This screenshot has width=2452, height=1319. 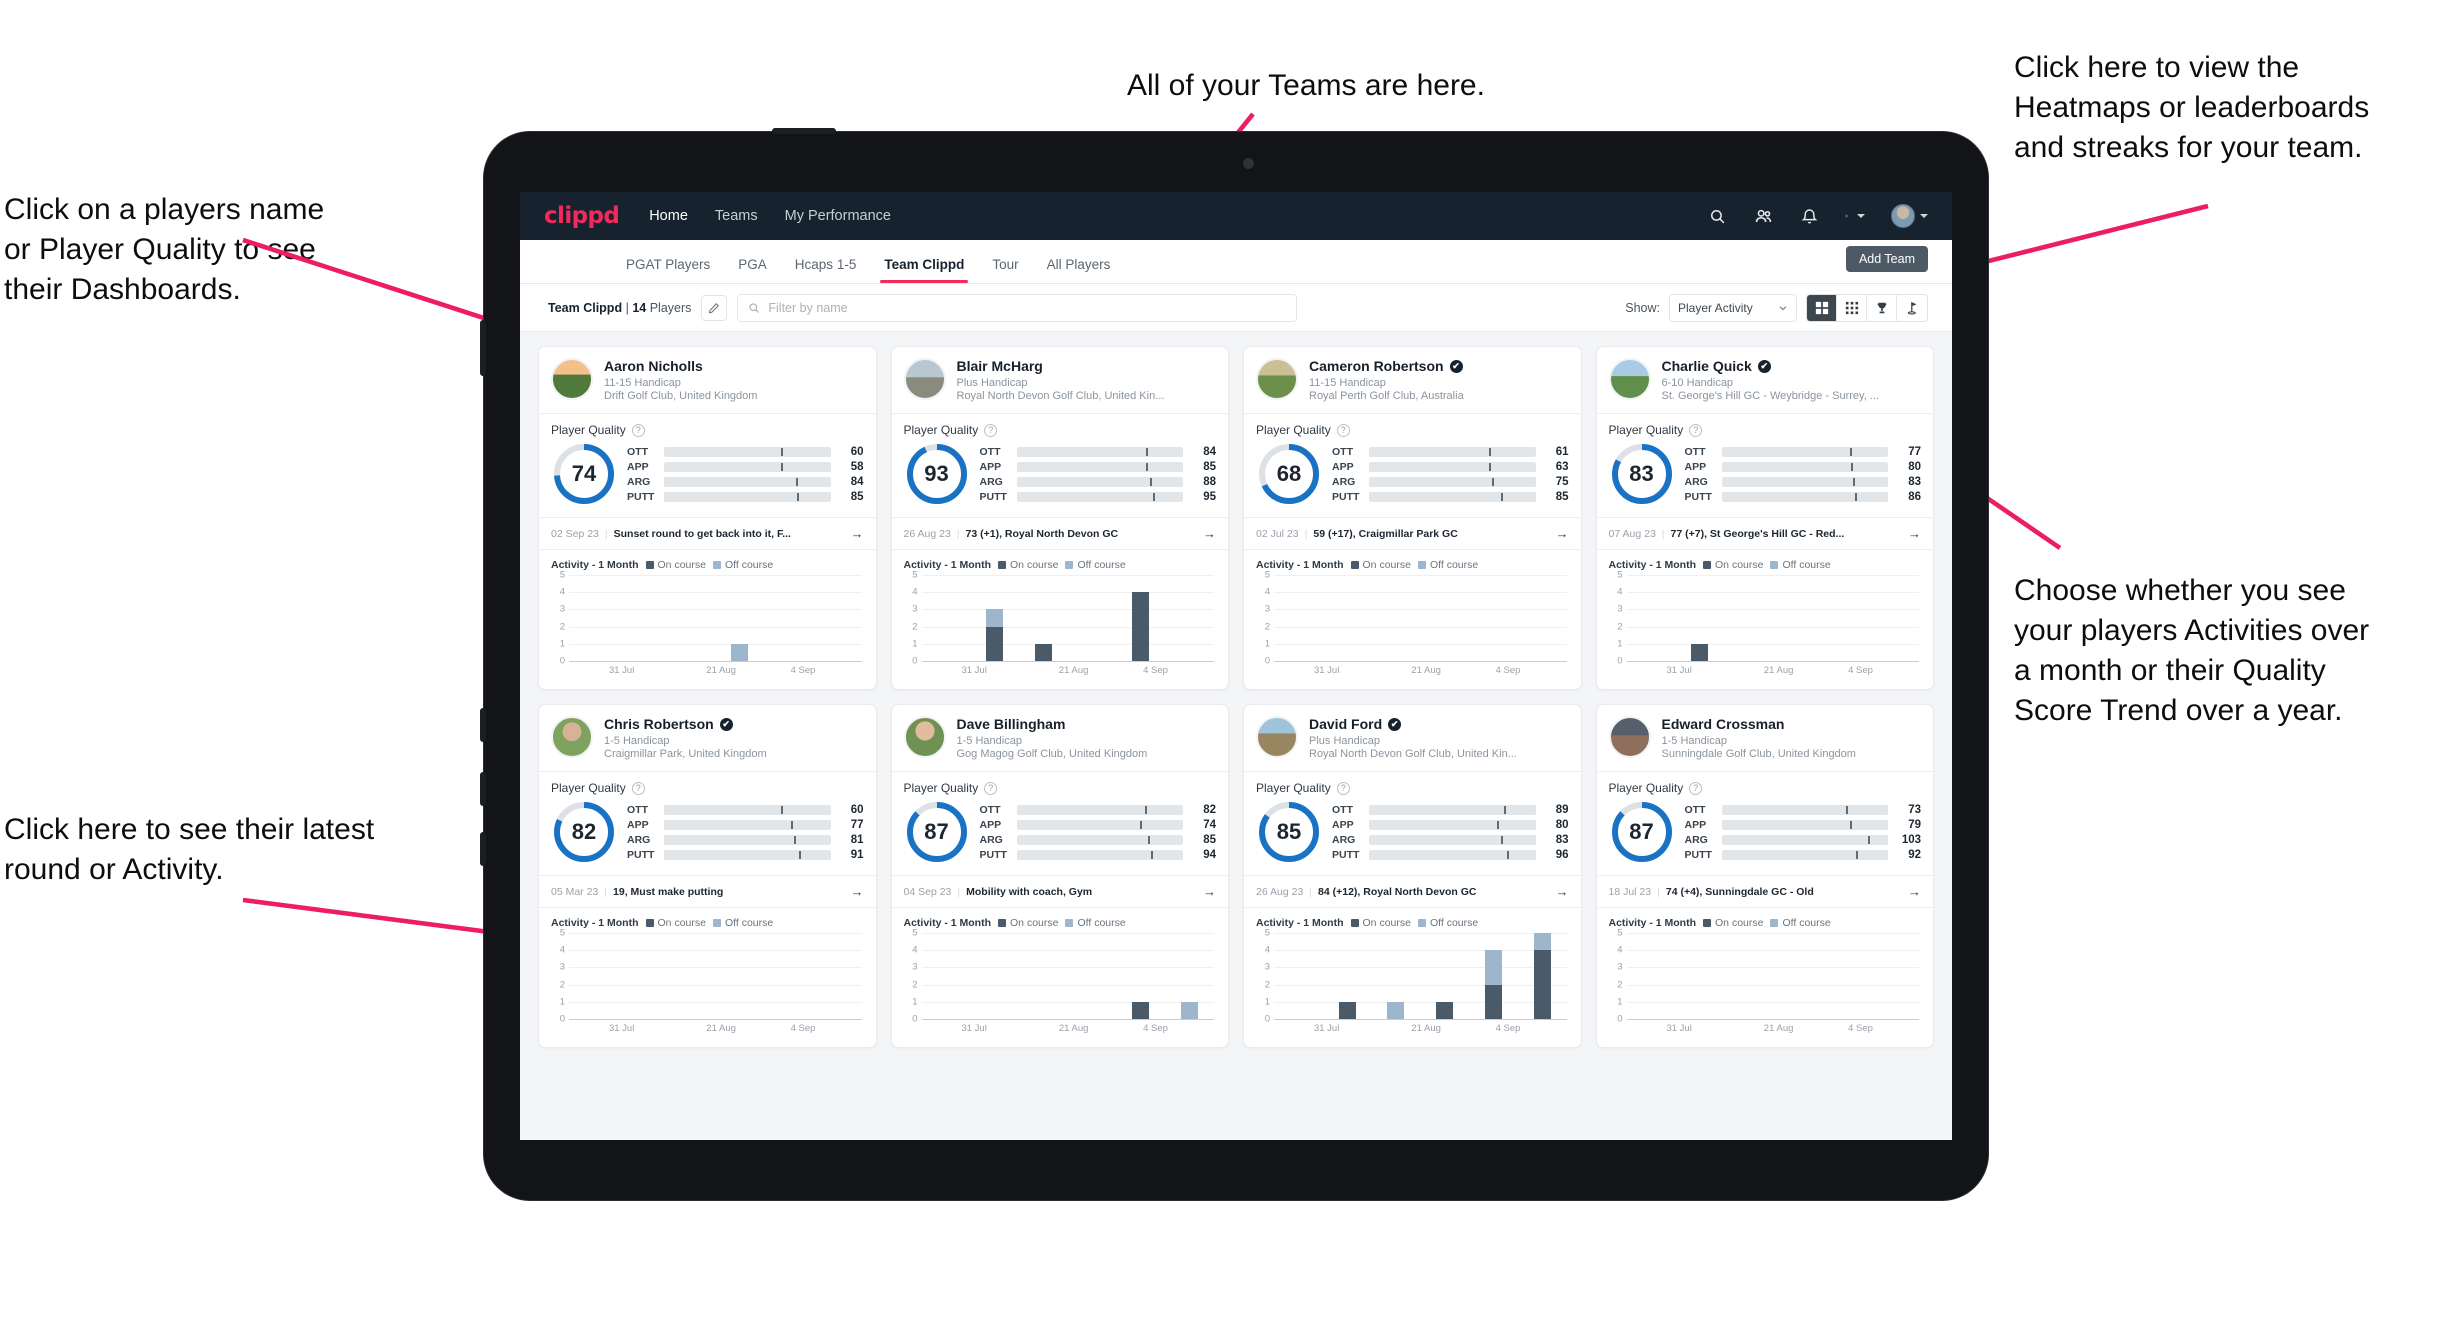 What do you see at coordinates (1289, 474) in the screenshot?
I see `quality-score-ring: 68` at bounding box center [1289, 474].